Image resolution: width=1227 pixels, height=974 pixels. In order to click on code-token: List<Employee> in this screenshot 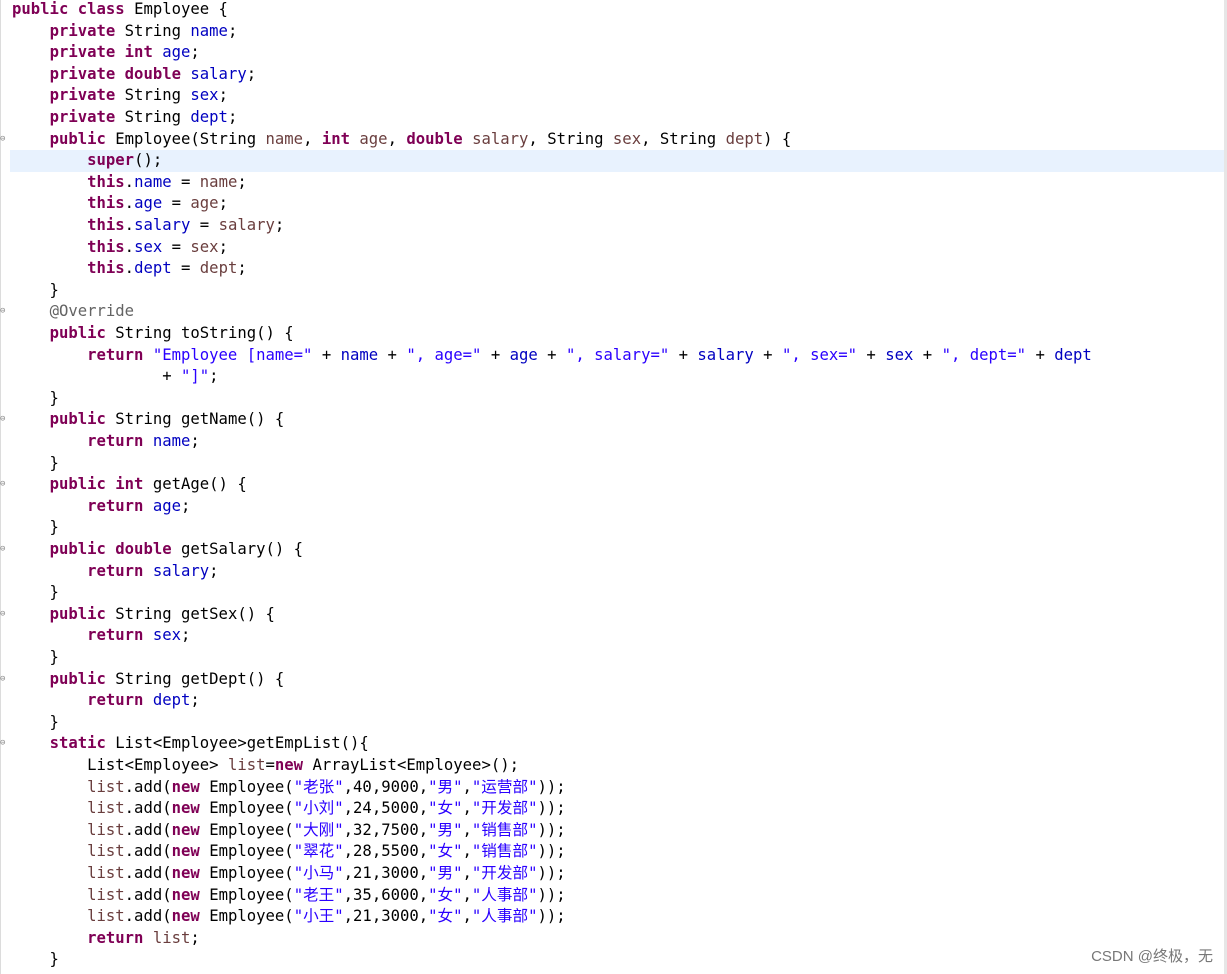, I will do `click(120, 765)`.